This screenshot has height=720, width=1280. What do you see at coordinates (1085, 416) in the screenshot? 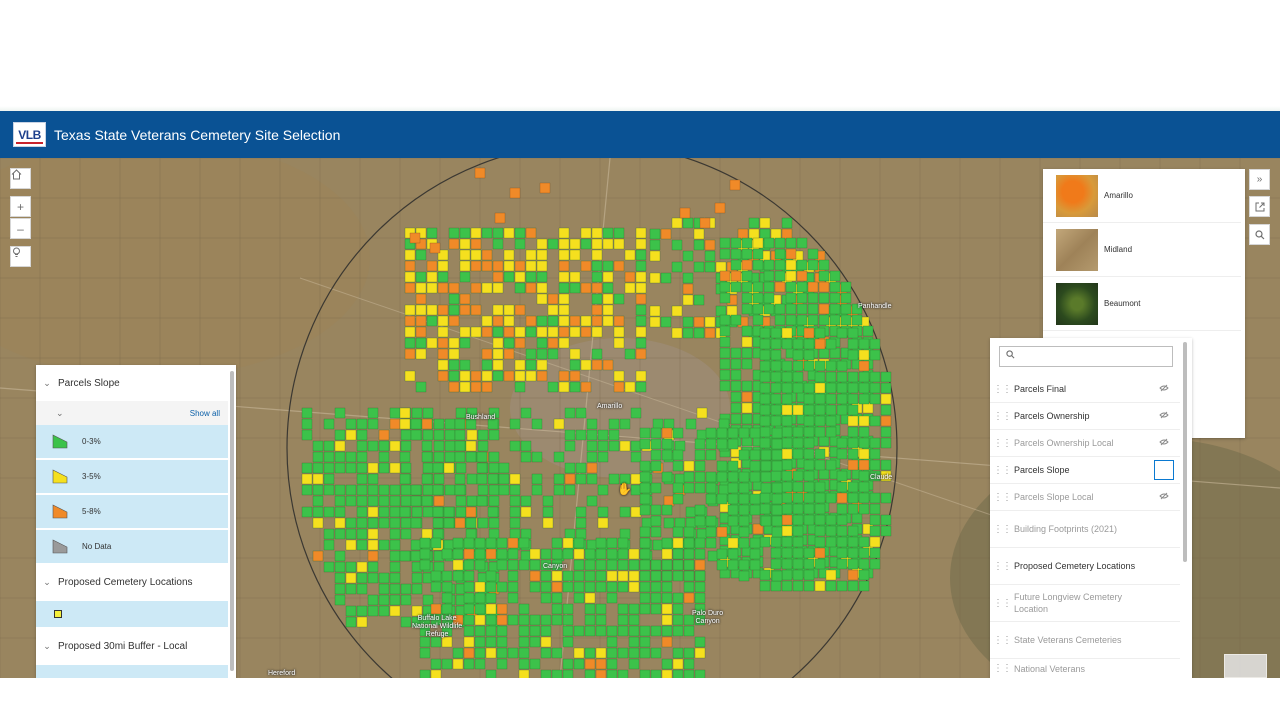
I see `layer-row: ⋮⋮ Parcels Ownership` at bounding box center [1085, 416].